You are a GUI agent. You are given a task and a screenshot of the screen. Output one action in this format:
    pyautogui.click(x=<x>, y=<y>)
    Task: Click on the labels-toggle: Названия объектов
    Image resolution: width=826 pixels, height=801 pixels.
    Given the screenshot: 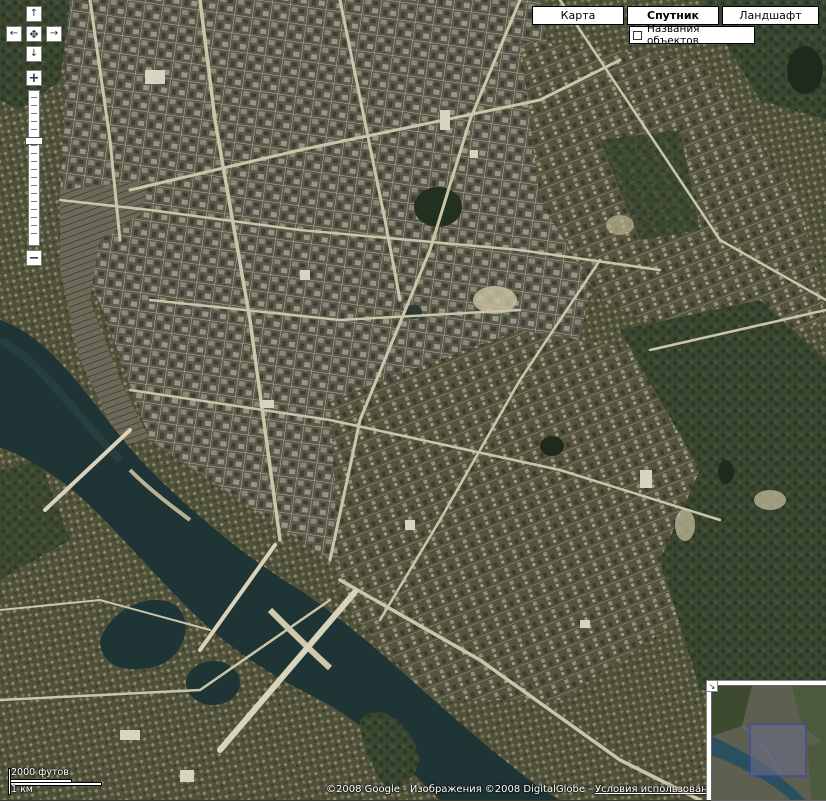 What is the action you would take?
    pyautogui.click(x=692, y=35)
    